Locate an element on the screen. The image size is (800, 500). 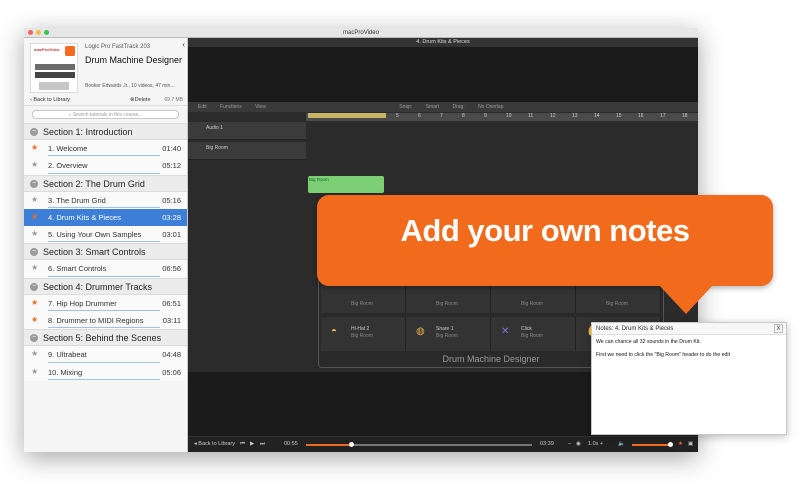
lesson-item: ★ 3. The Drum Grid 05:16 is located at coordinates (105, 200).